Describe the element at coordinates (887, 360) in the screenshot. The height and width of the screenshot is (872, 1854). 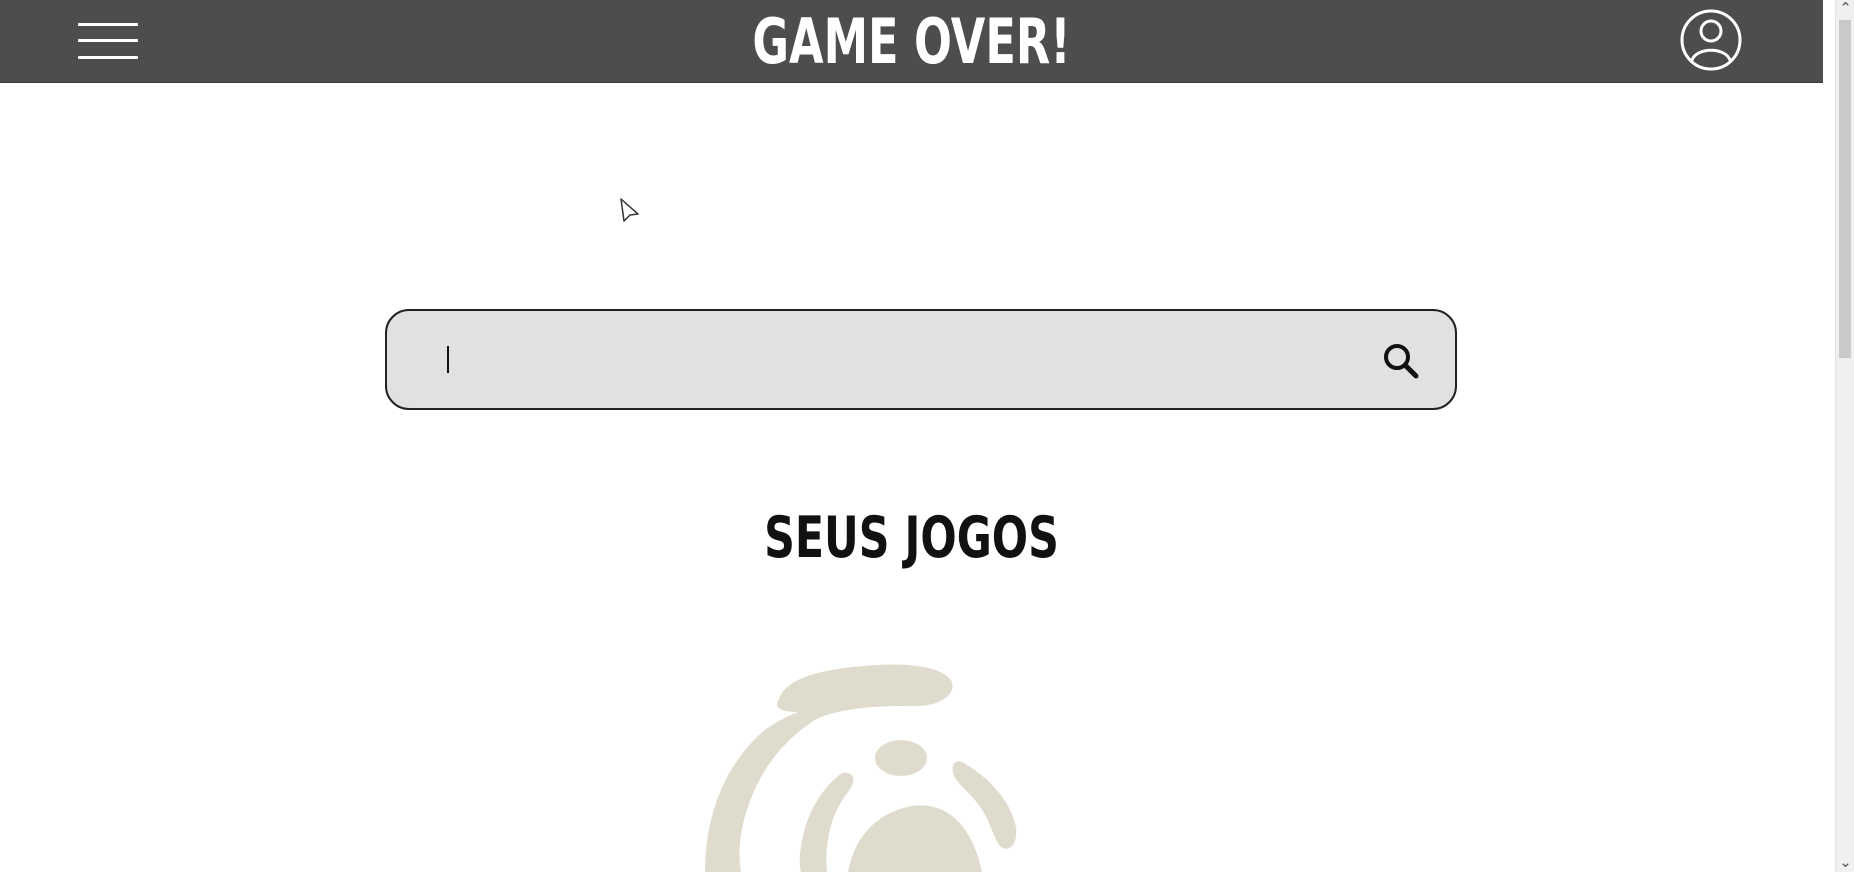
I see `search-input` at that location.